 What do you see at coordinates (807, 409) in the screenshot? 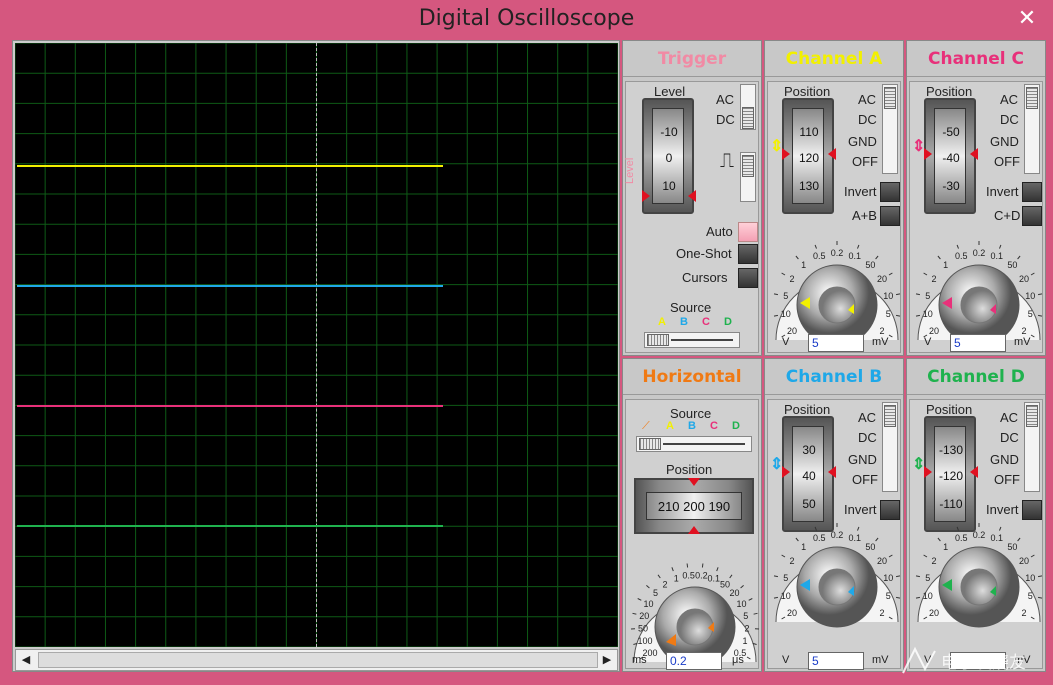
I see `channel-b-position-label: Position` at bounding box center [807, 409].